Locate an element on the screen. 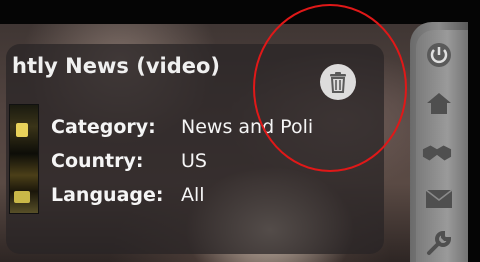 This screenshot has width=480, height=262. mail-icon is located at coordinates (439, 198).